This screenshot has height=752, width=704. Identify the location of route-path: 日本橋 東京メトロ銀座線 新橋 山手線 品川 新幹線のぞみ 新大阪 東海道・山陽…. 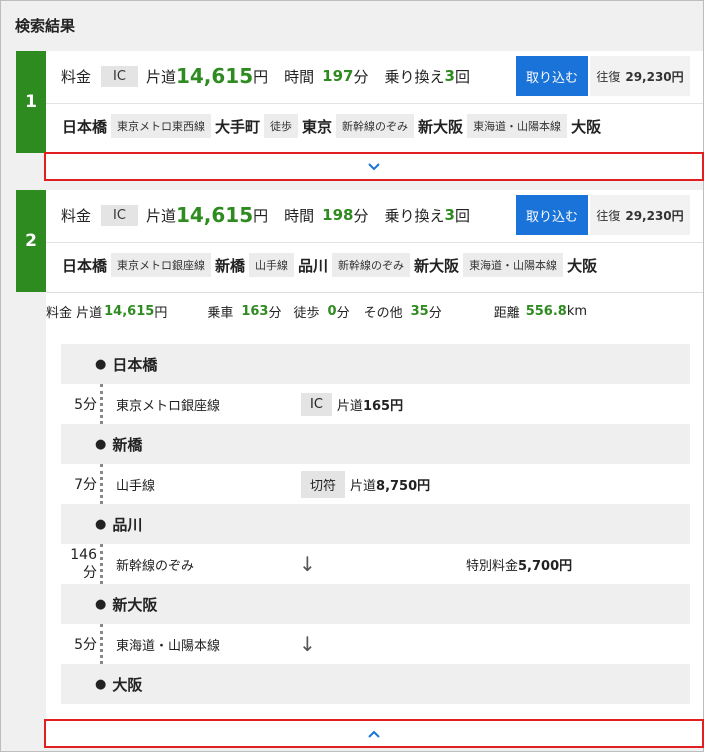
(374, 264).